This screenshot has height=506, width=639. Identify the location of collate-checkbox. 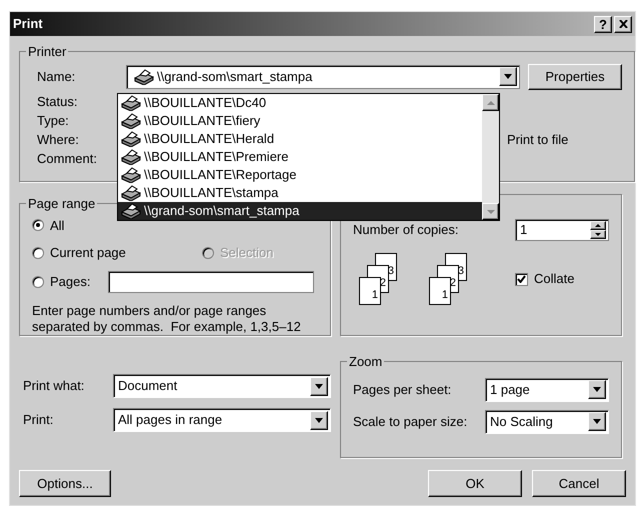
(521, 279).